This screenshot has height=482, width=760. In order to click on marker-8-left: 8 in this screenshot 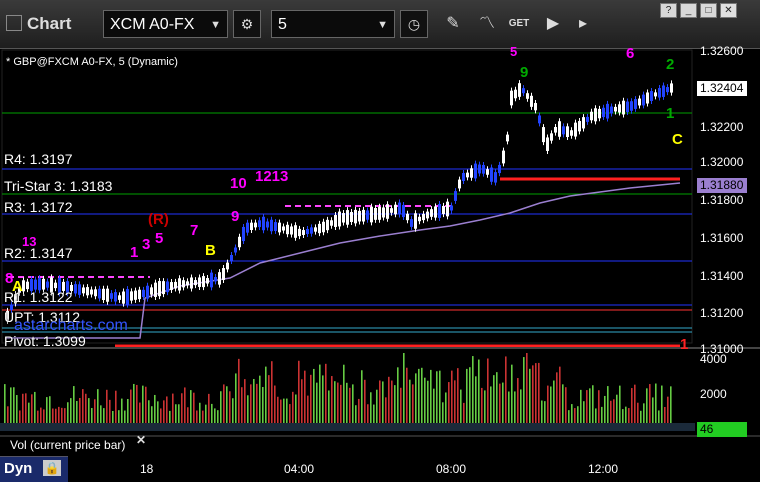, I will do `click(9, 278)`.